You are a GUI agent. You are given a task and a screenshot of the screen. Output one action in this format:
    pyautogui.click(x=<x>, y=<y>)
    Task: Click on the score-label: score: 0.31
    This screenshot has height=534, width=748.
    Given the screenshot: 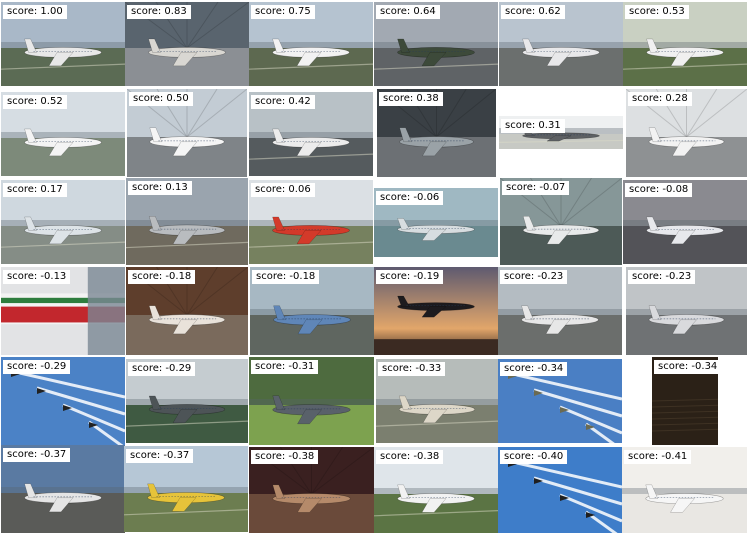 What is the action you would take?
    pyautogui.click(x=533, y=126)
    